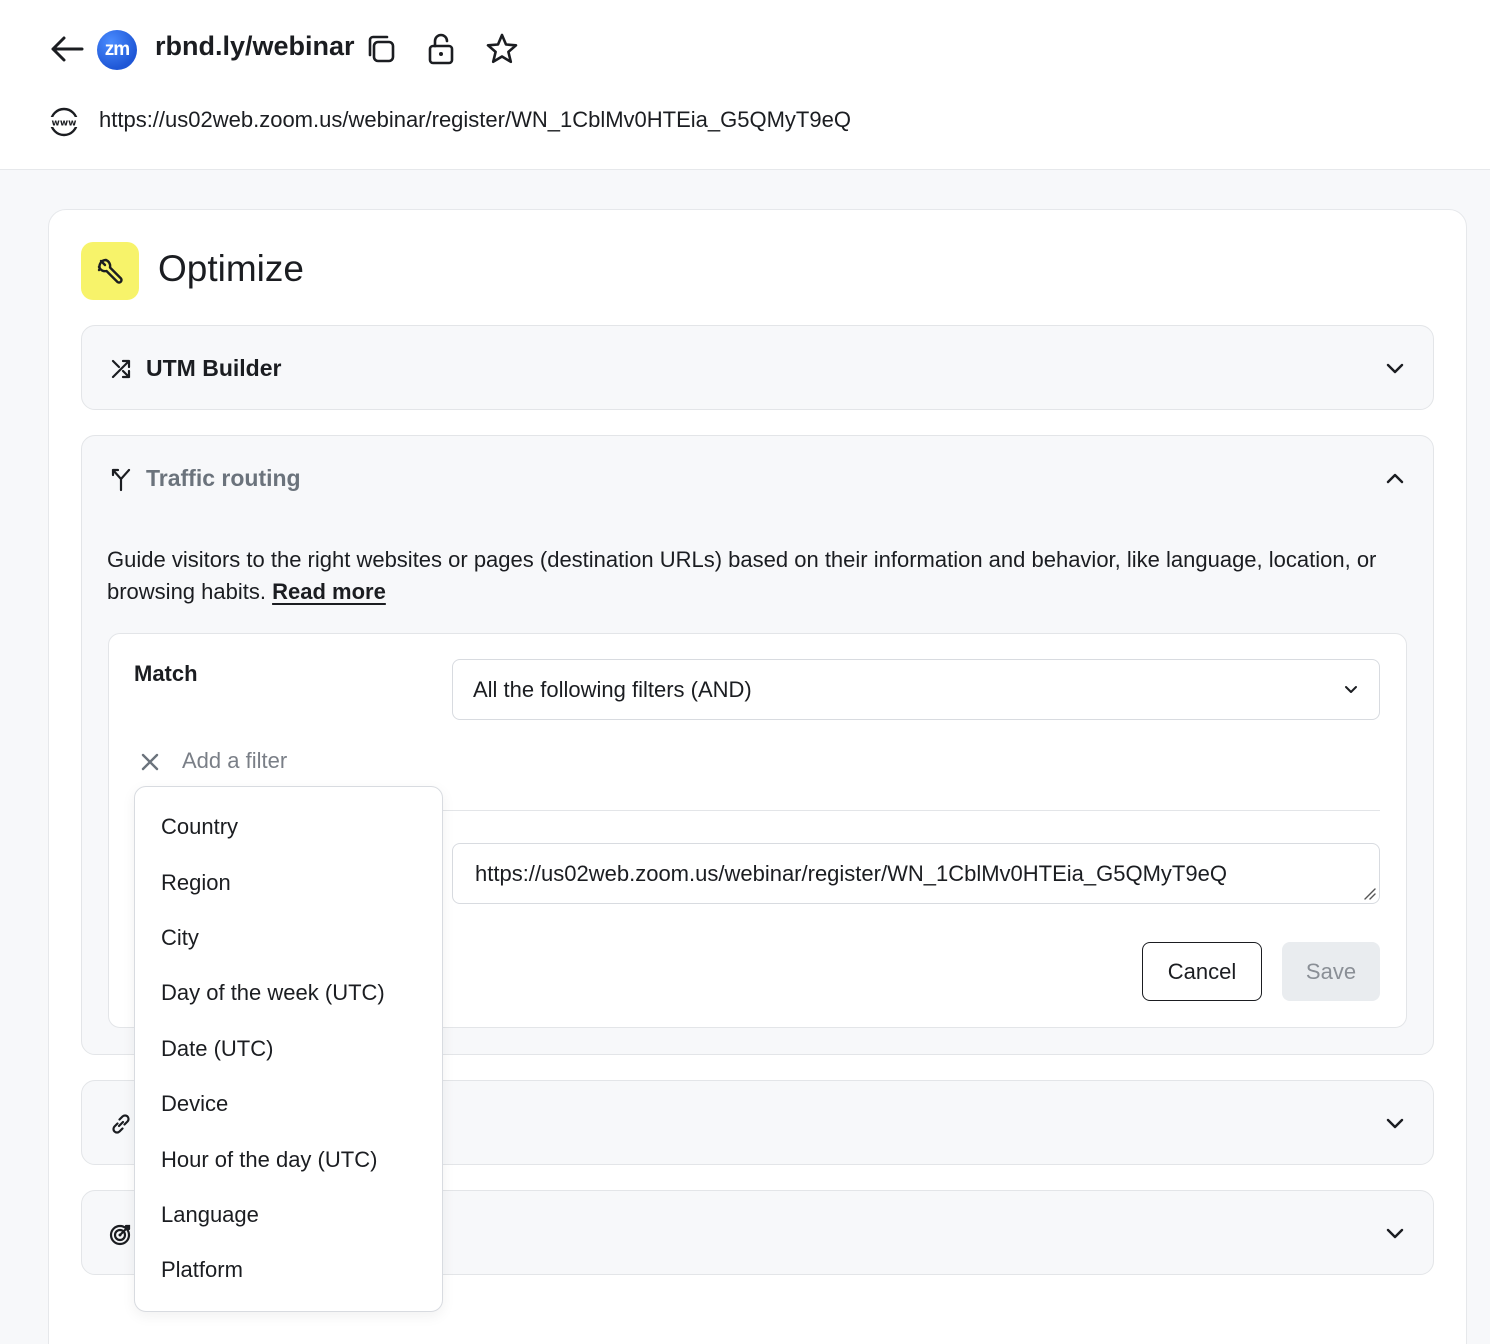 The height and width of the screenshot is (1344, 1490). Describe the element at coordinates (911, 810) in the screenshot. I see `divider` at that location.